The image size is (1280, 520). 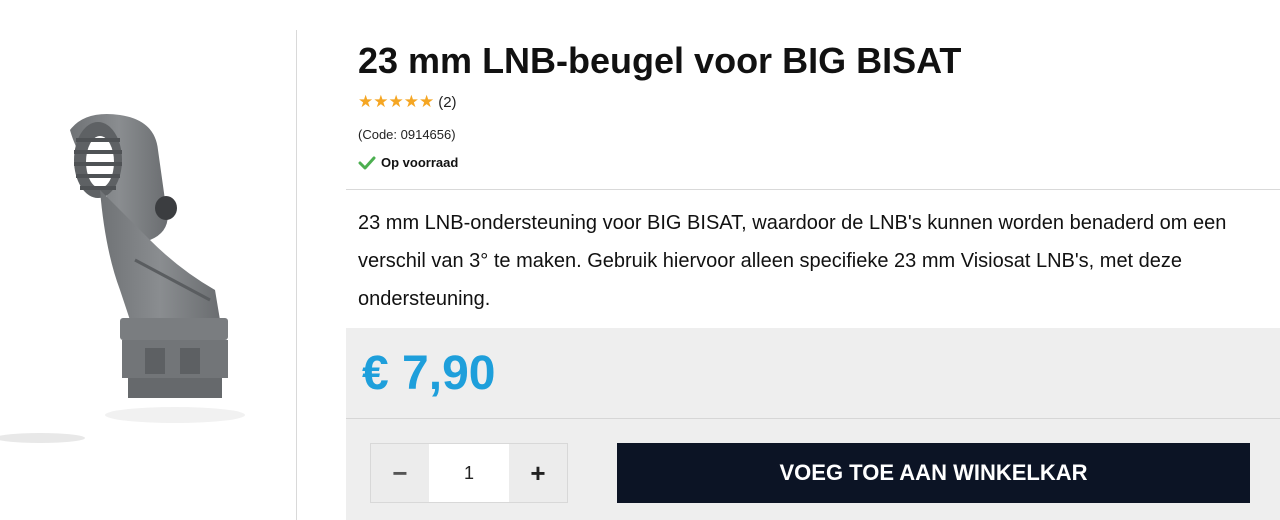 I want to click on review-count: (2), so click(x=447, y=102).